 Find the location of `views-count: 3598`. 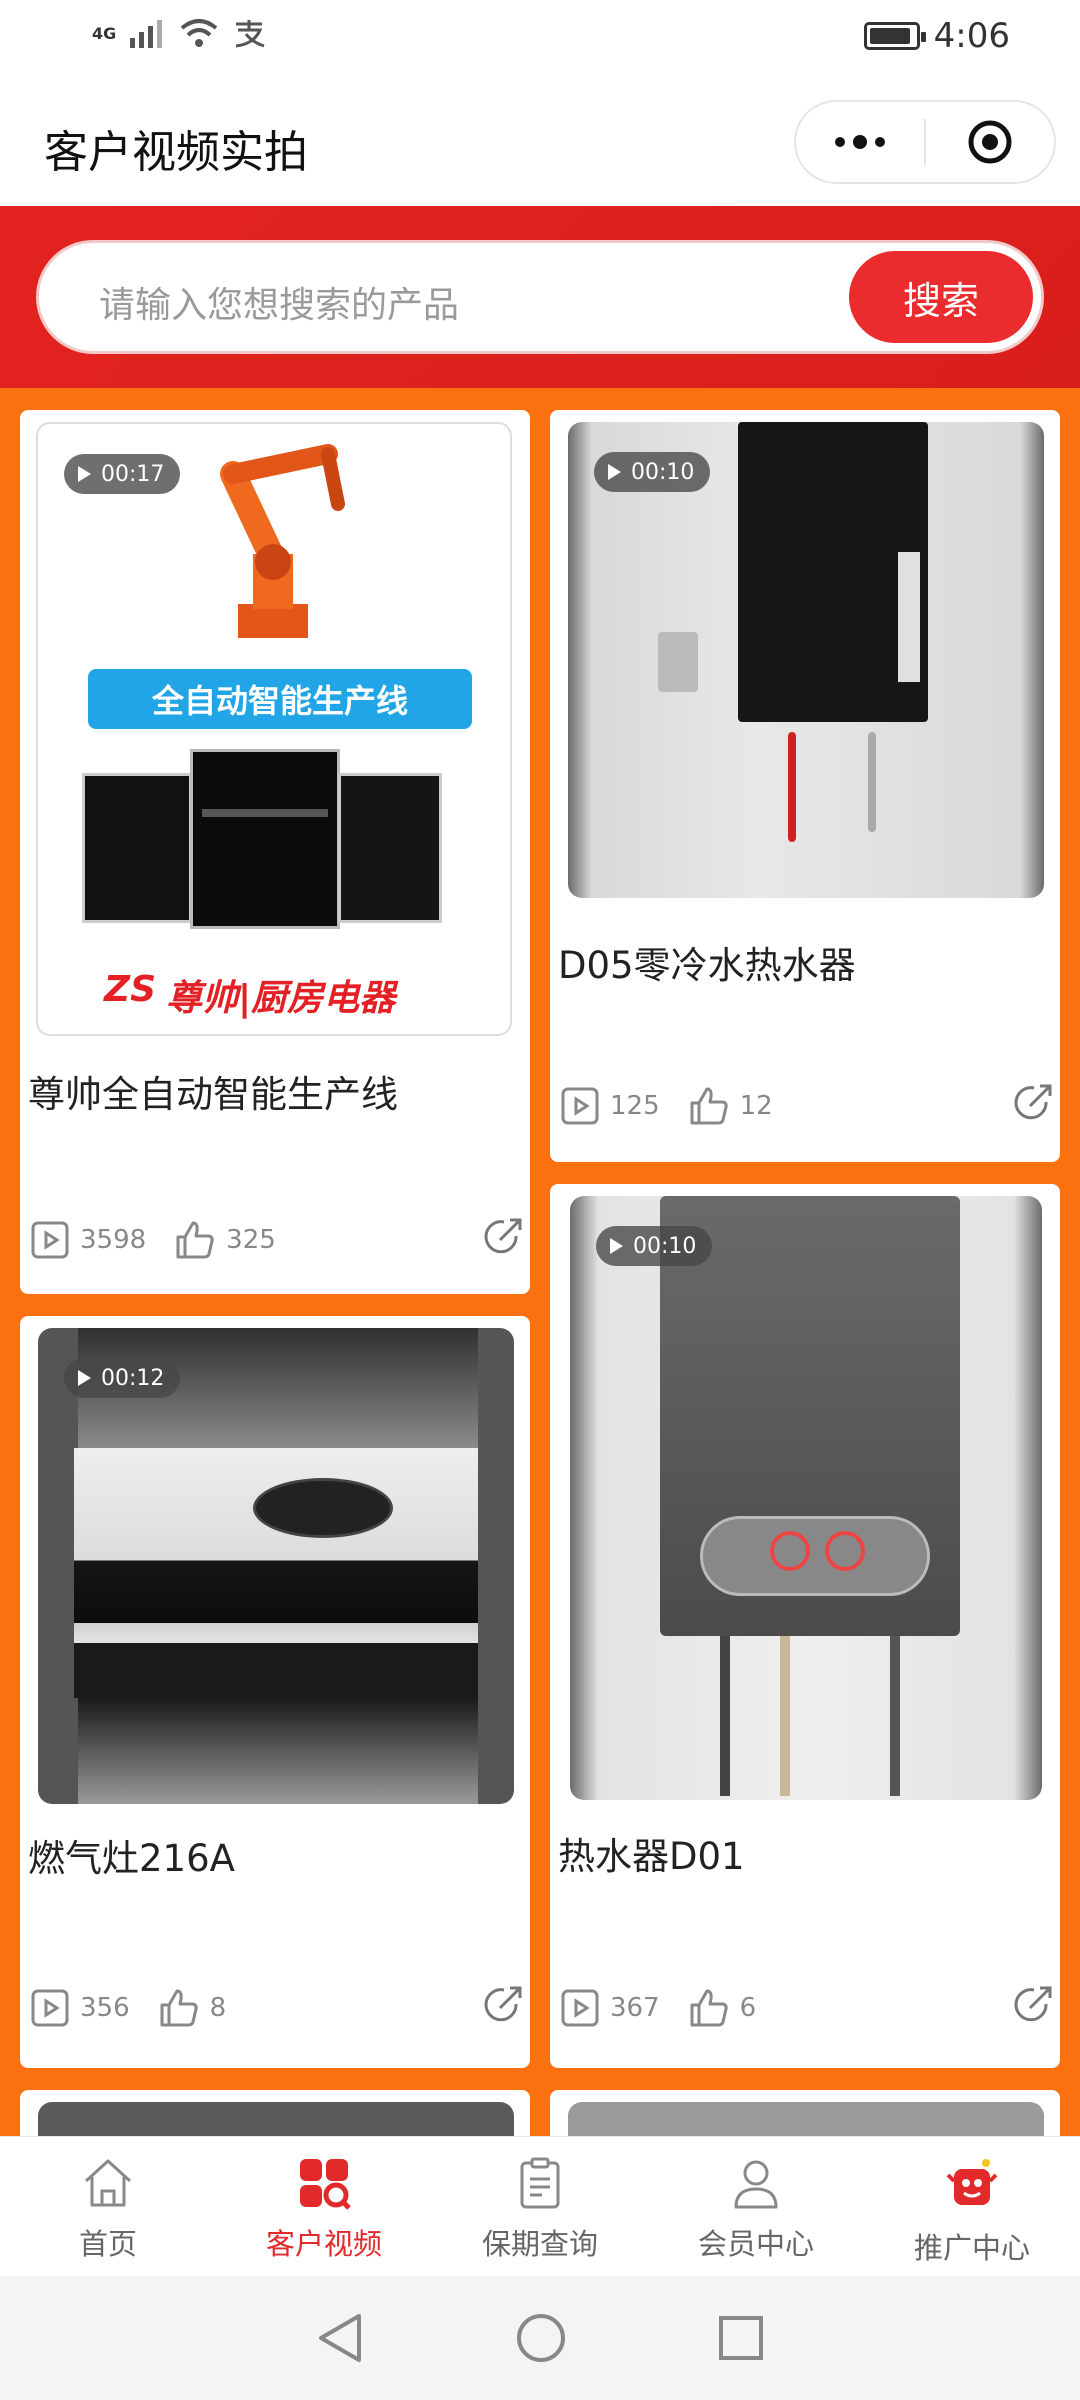

views-count: 3598 is located at coordinates (113, 1240).